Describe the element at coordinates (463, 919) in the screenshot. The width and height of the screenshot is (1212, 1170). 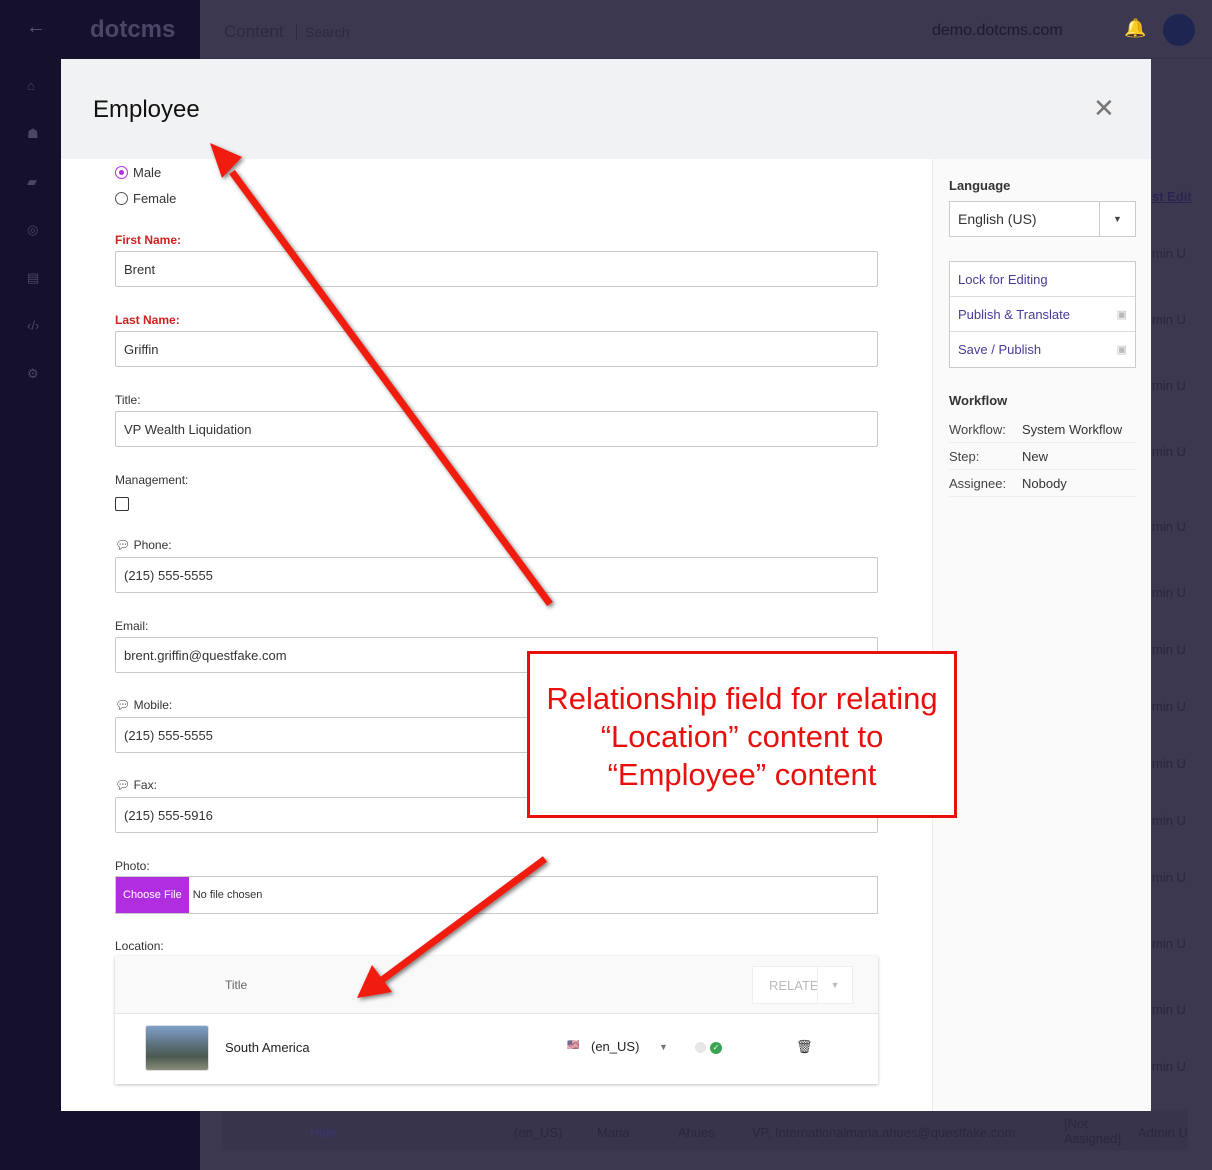
I see `arrow-to-relationship` at that location.